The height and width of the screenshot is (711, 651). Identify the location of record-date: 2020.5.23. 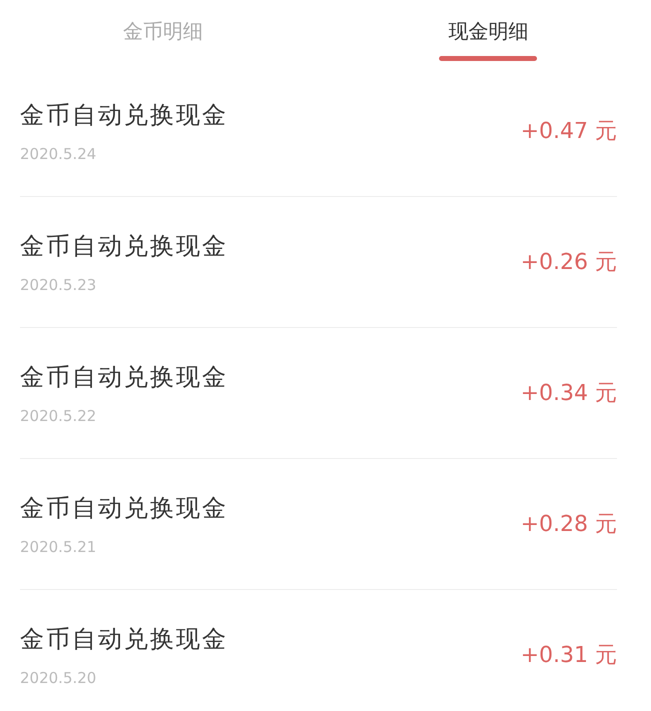
(59, 285).